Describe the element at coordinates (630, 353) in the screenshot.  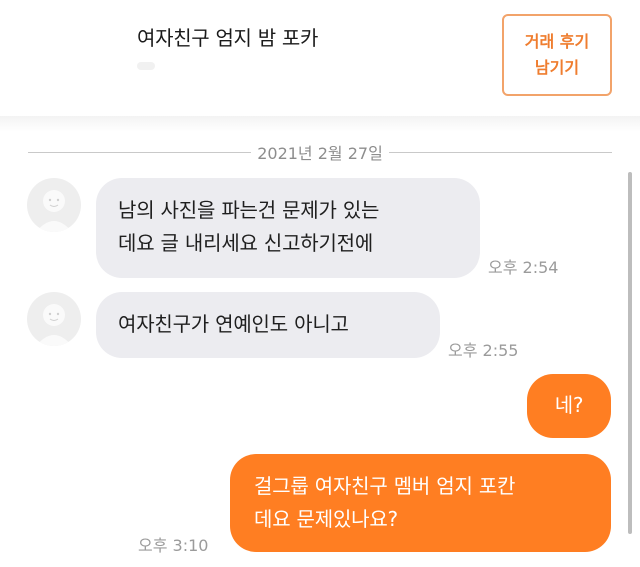
I see `scrollbar` at that location.